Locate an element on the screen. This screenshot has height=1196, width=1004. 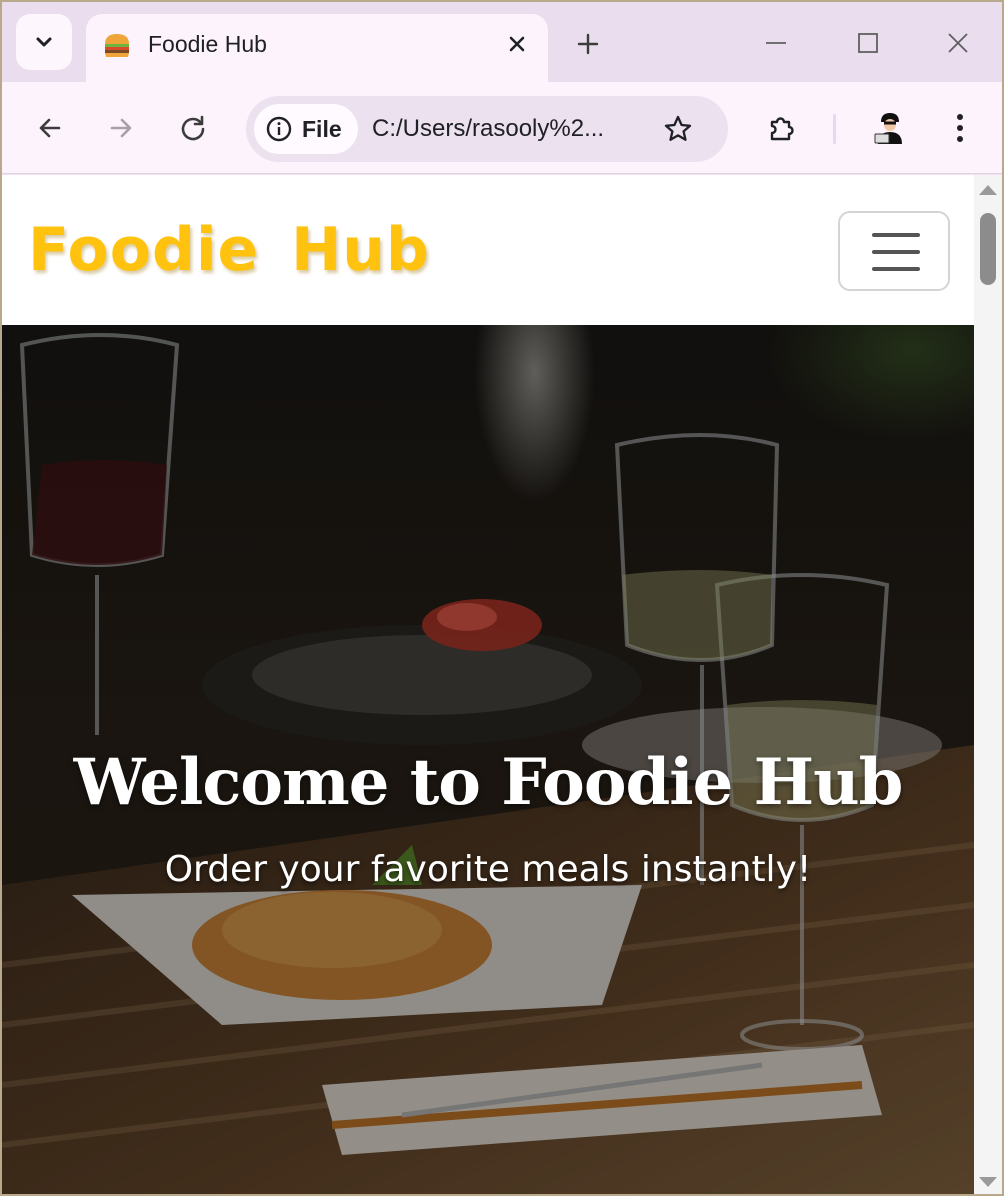
burger-favicon is located at coordinates (117, 45).